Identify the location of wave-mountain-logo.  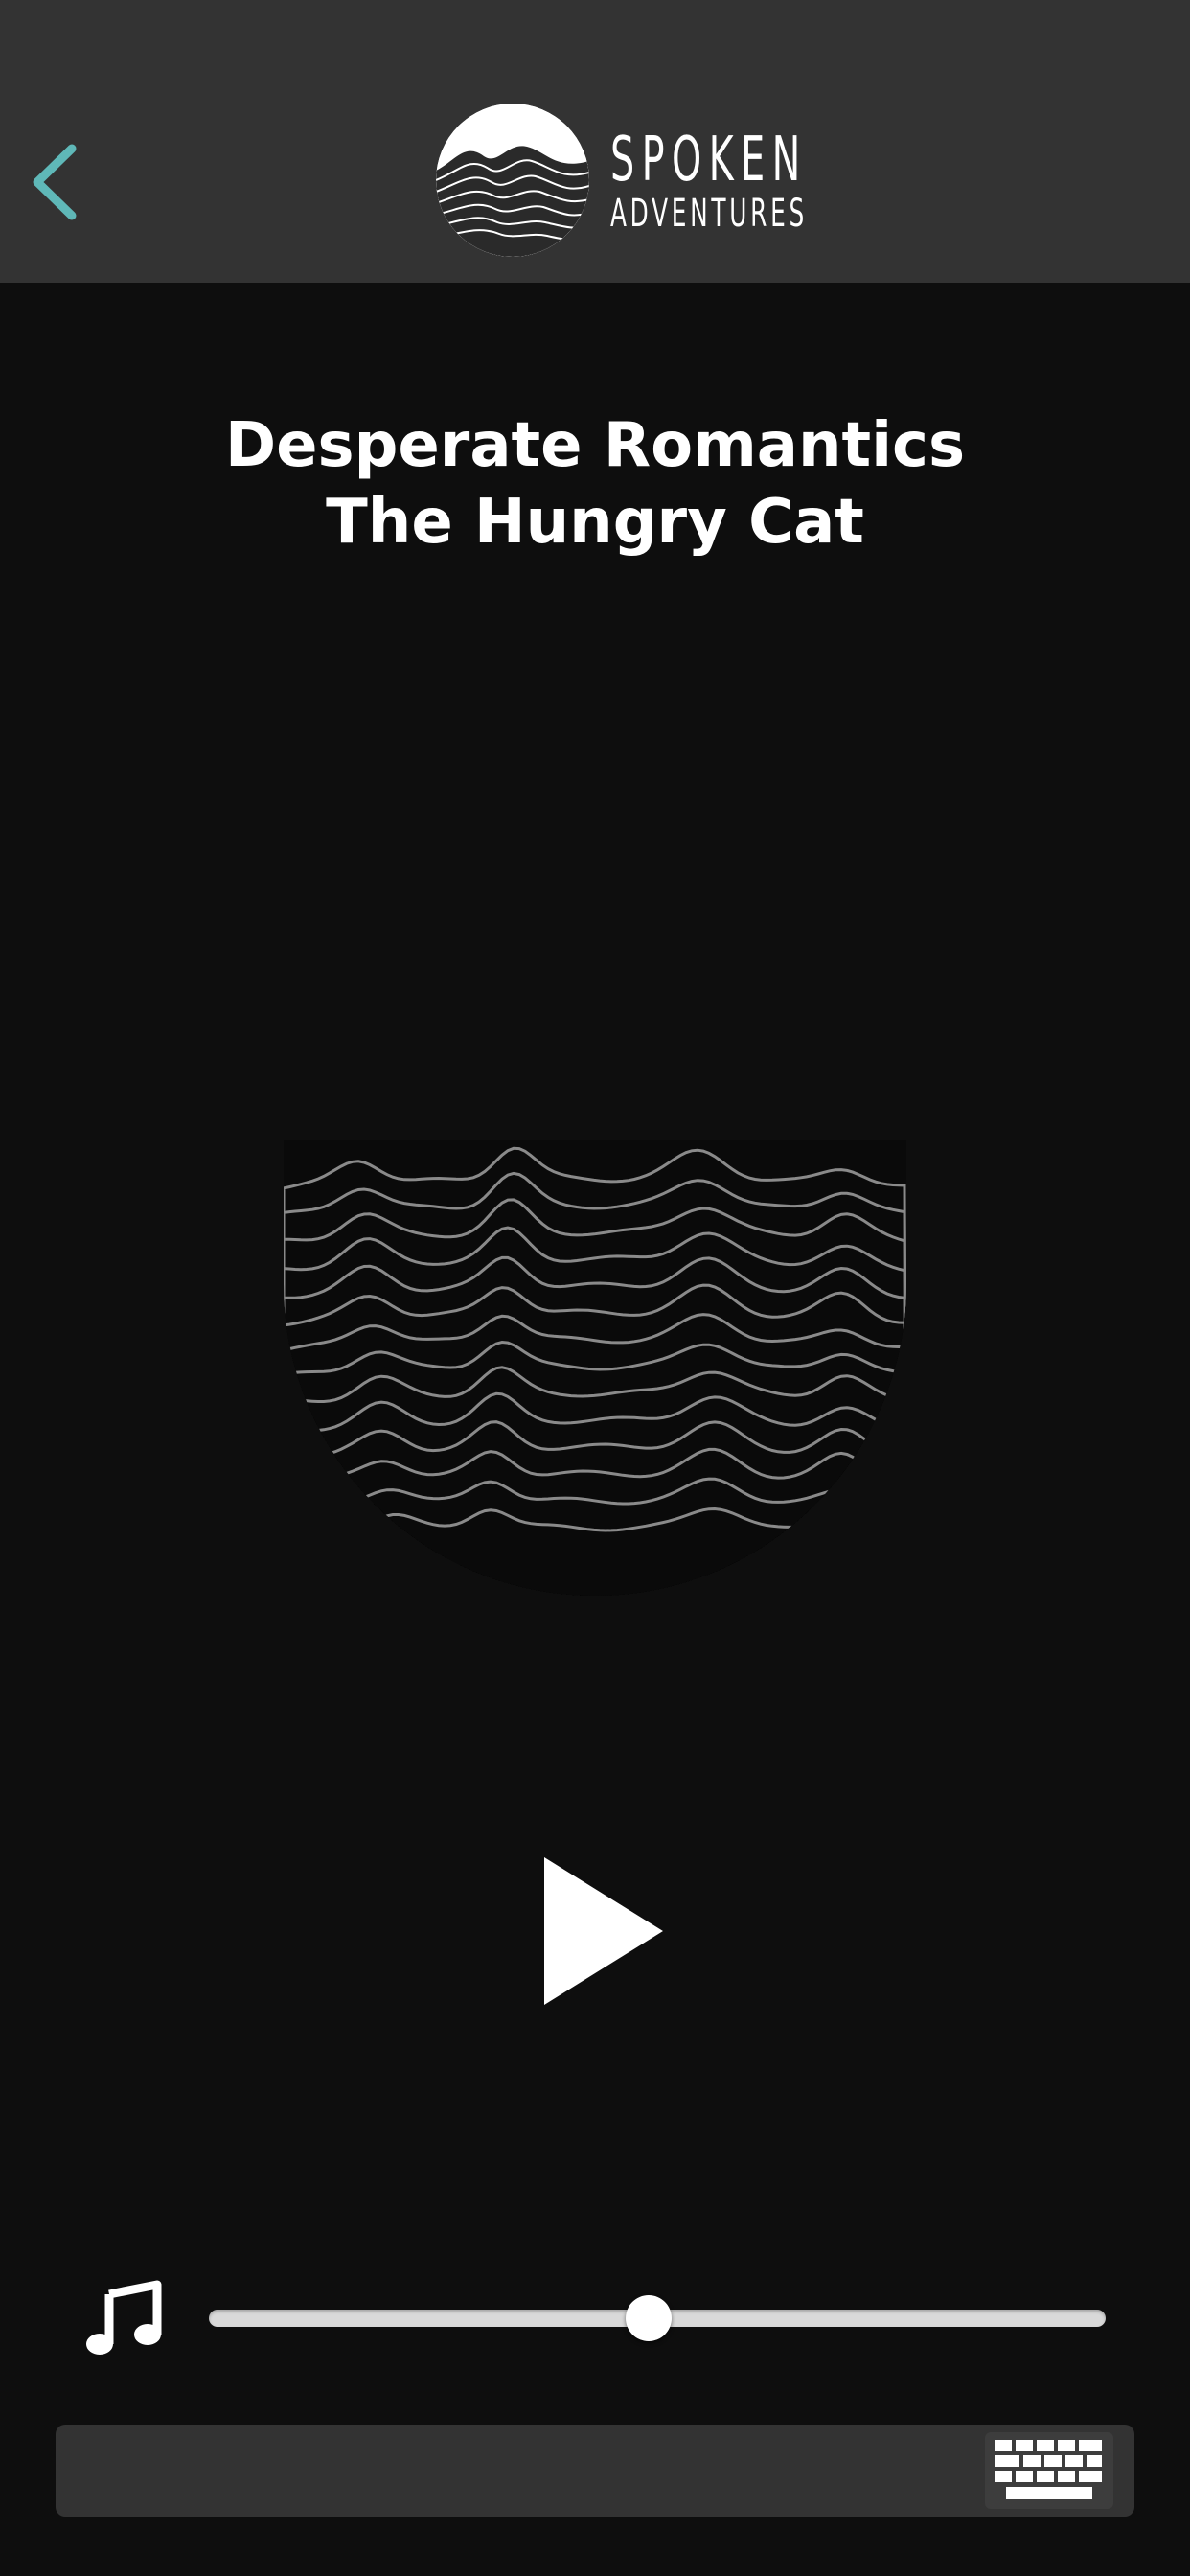
(512, 181).